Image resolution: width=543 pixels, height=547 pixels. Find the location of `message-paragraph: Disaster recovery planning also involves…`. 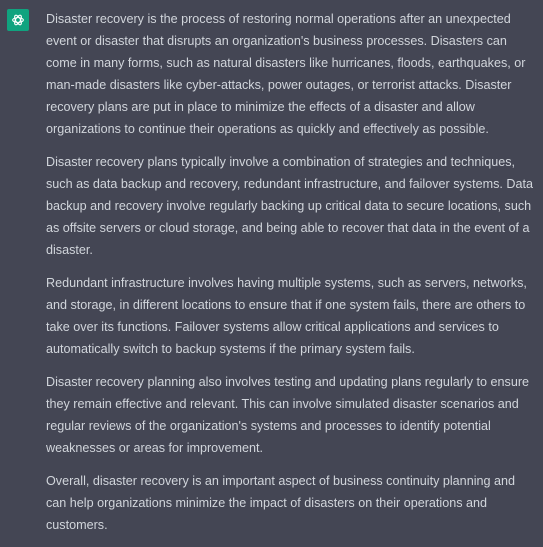

message-paragraph: Disaster recovery planning also involves… is located at coordinates (288, 415).